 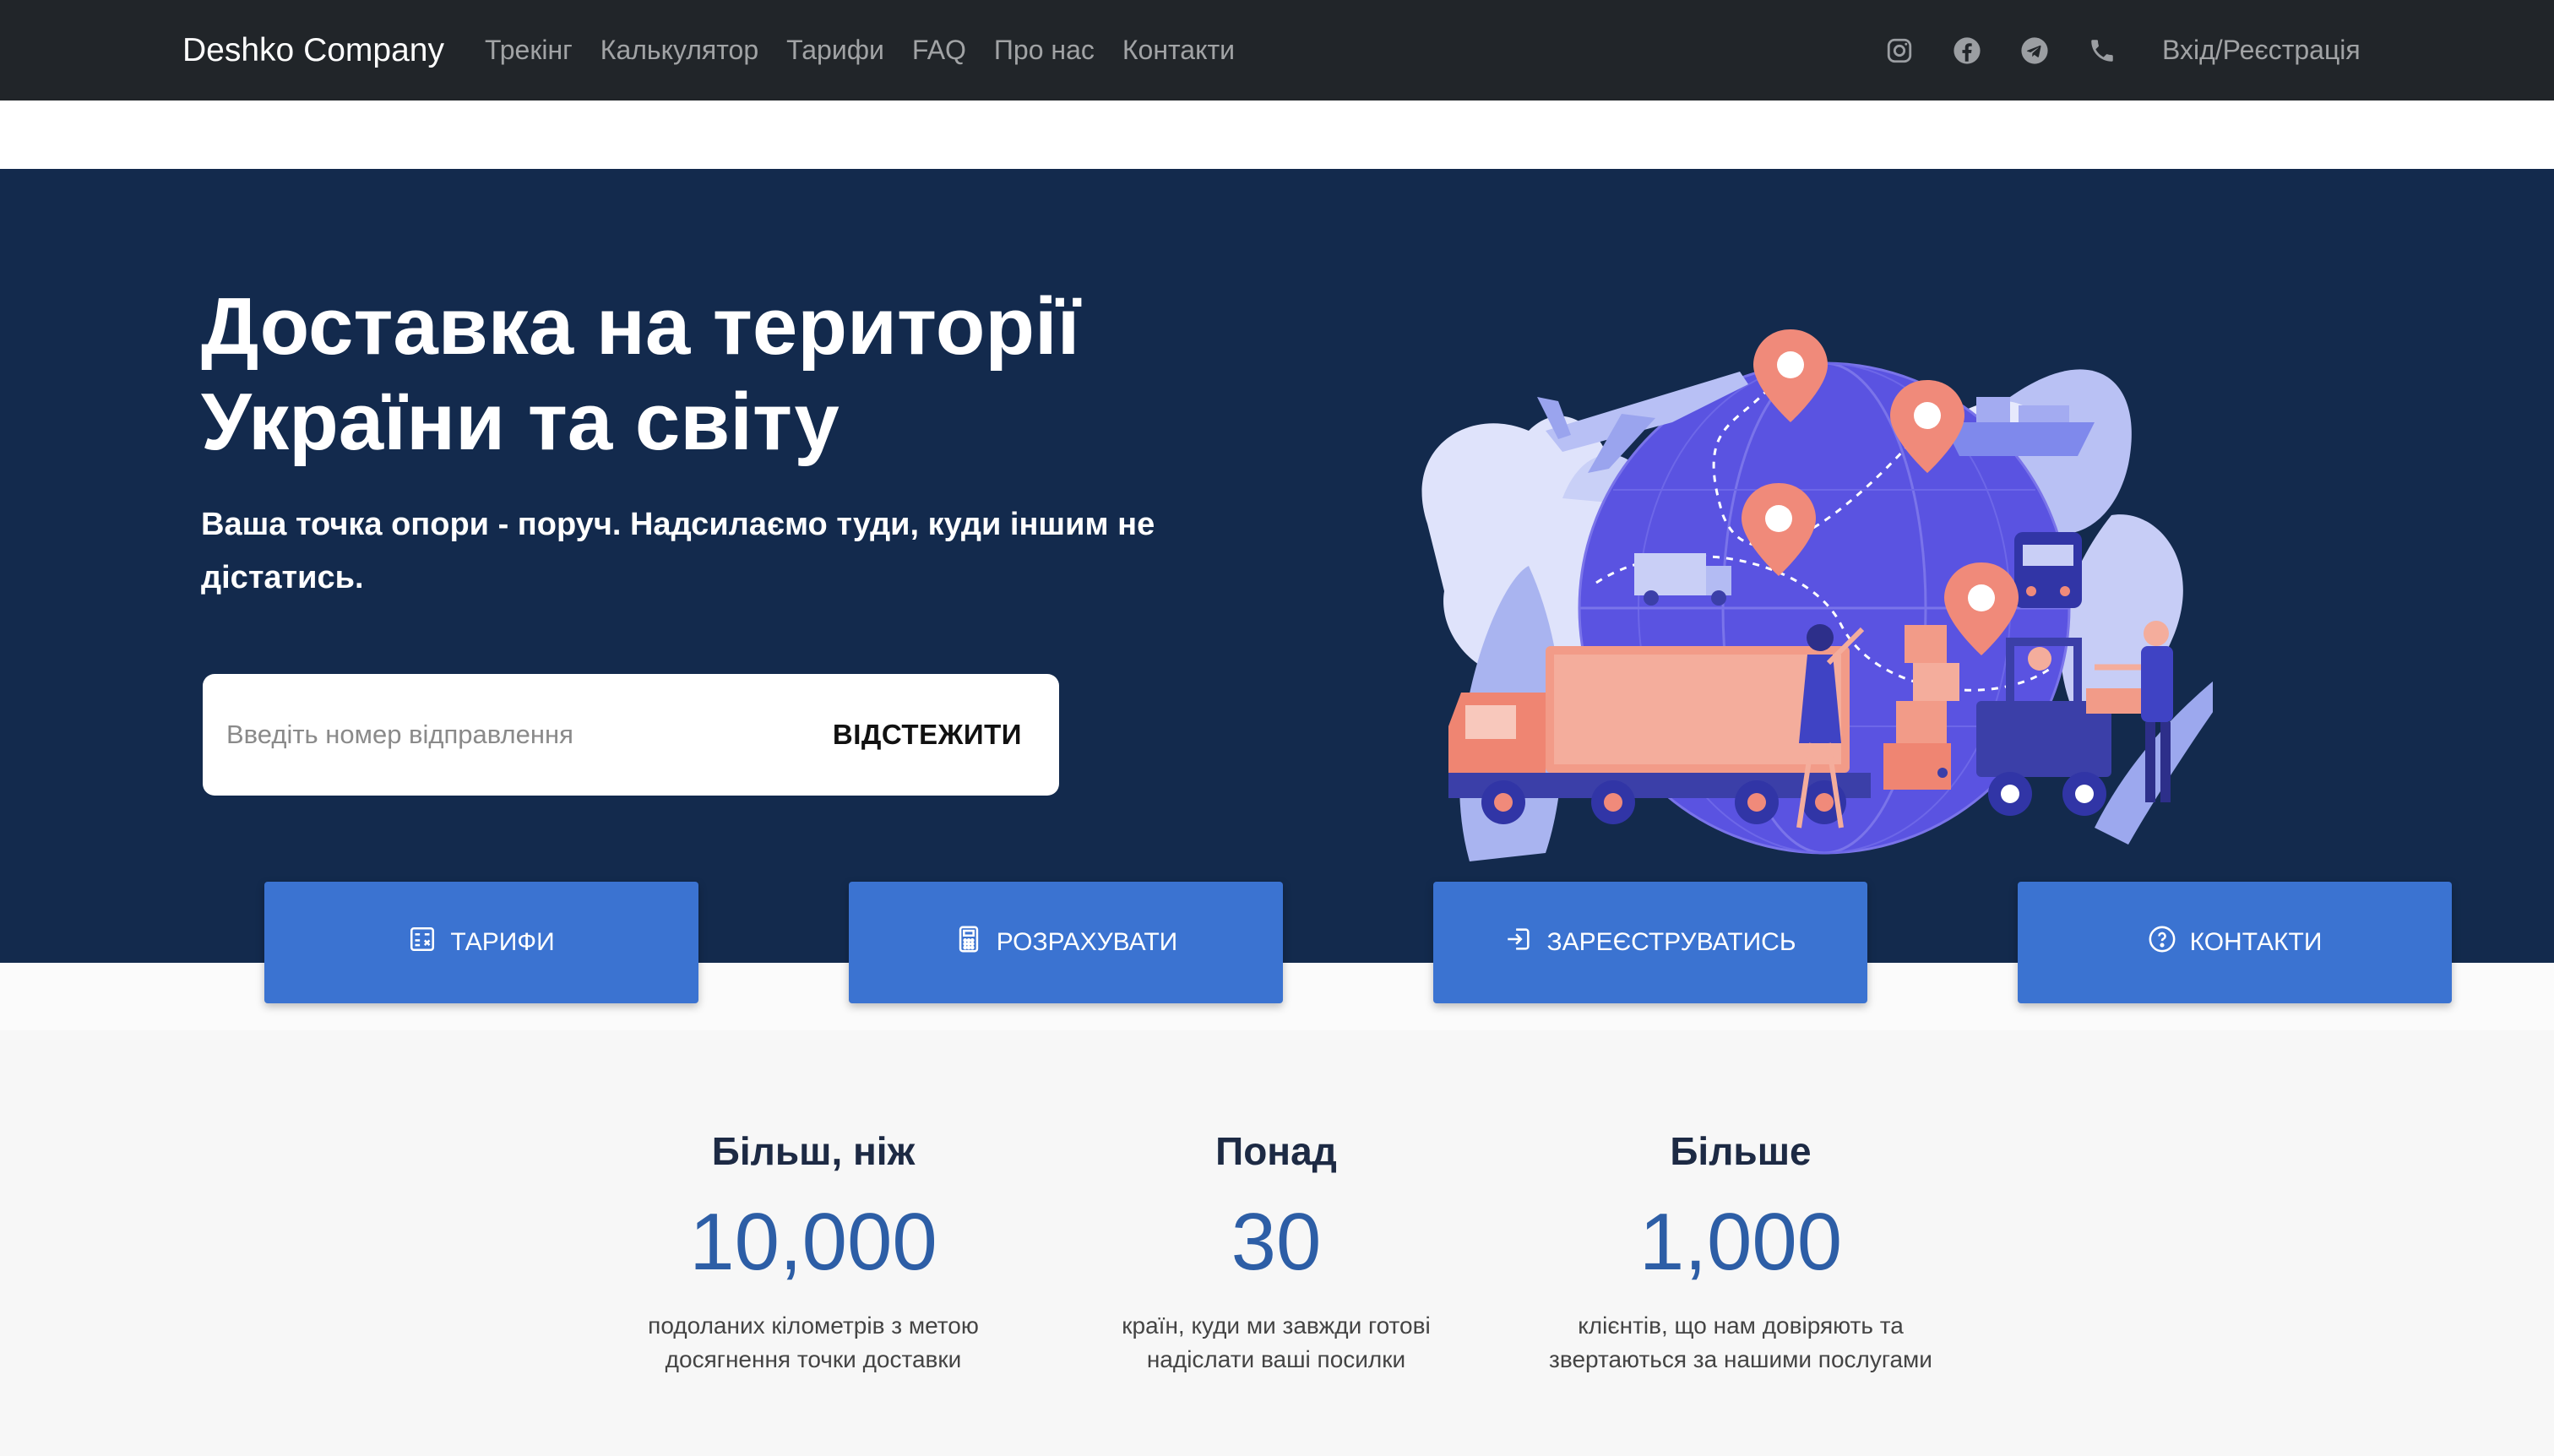 What do you see at coordinates (529, 50) in the screenshot?
I see `nav-link-tracking: Трекінг` at bounding box center [529, 50].